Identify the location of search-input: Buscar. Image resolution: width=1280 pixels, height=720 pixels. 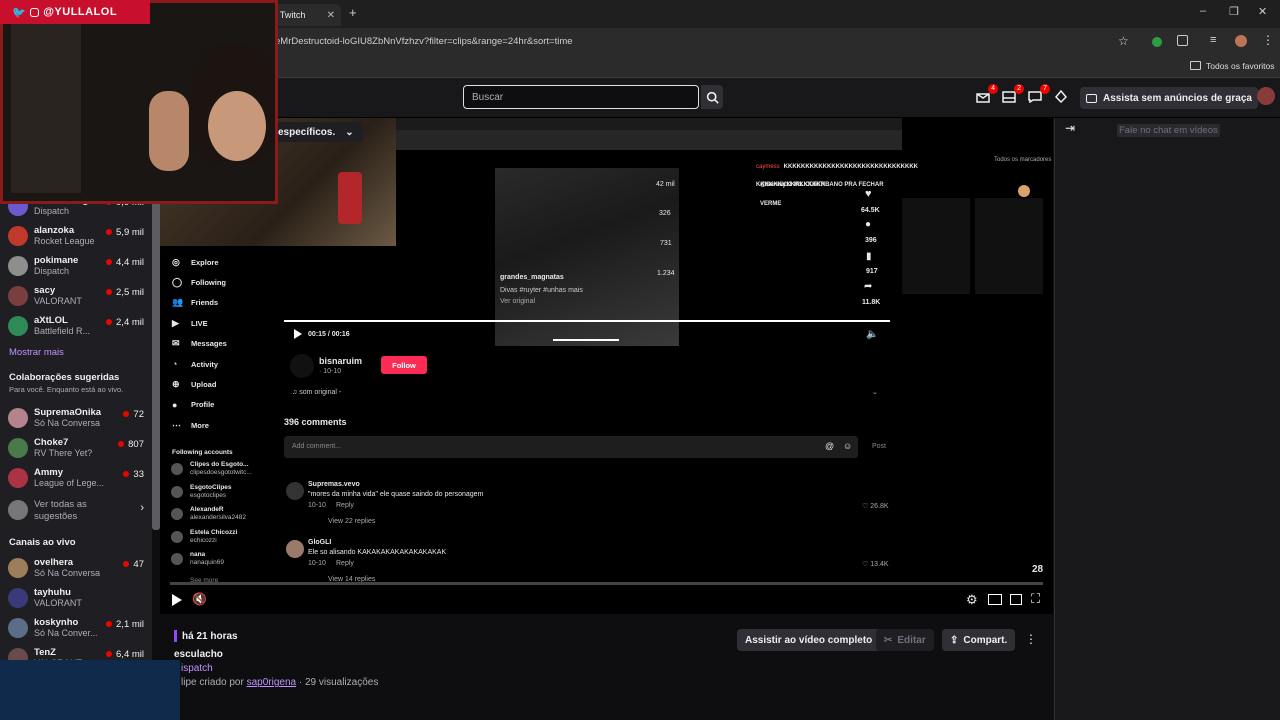
(581, 97).